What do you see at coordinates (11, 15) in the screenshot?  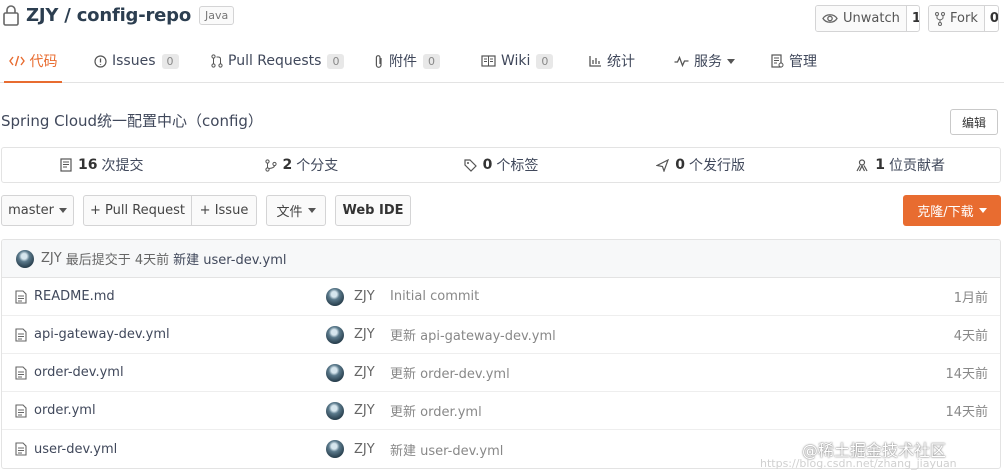 I see `lock-icon` at bounding box center [11, 15].